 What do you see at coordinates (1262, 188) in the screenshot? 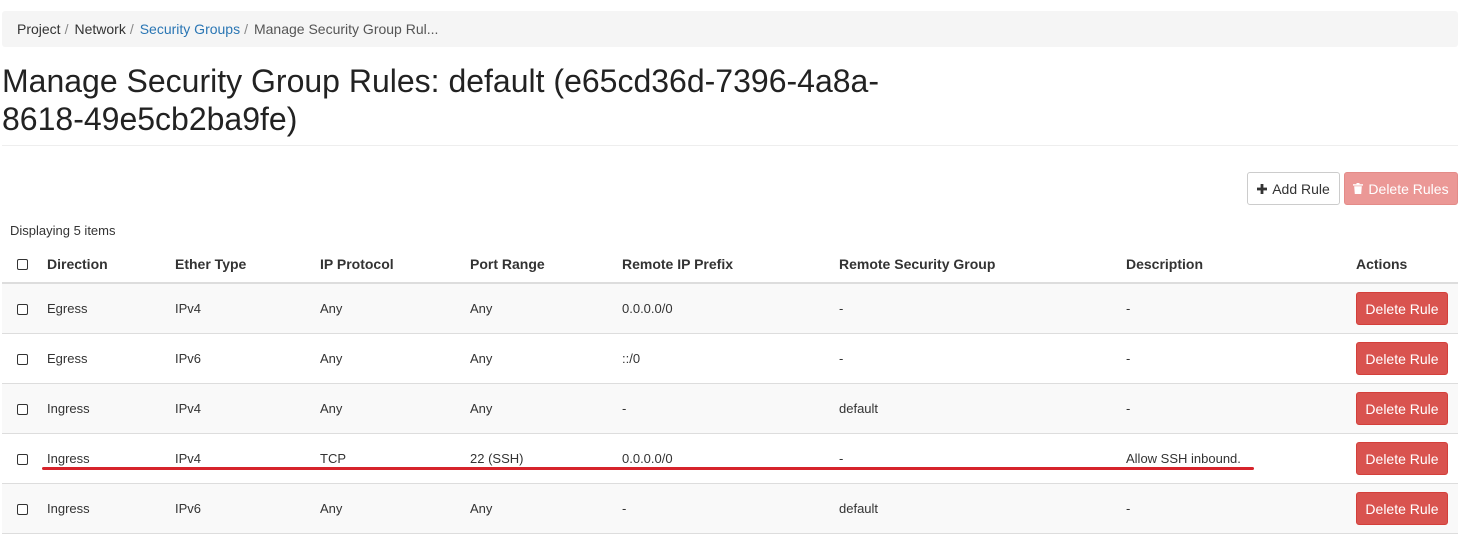
I see `plus-icon` at bounding box center [1262, 188].